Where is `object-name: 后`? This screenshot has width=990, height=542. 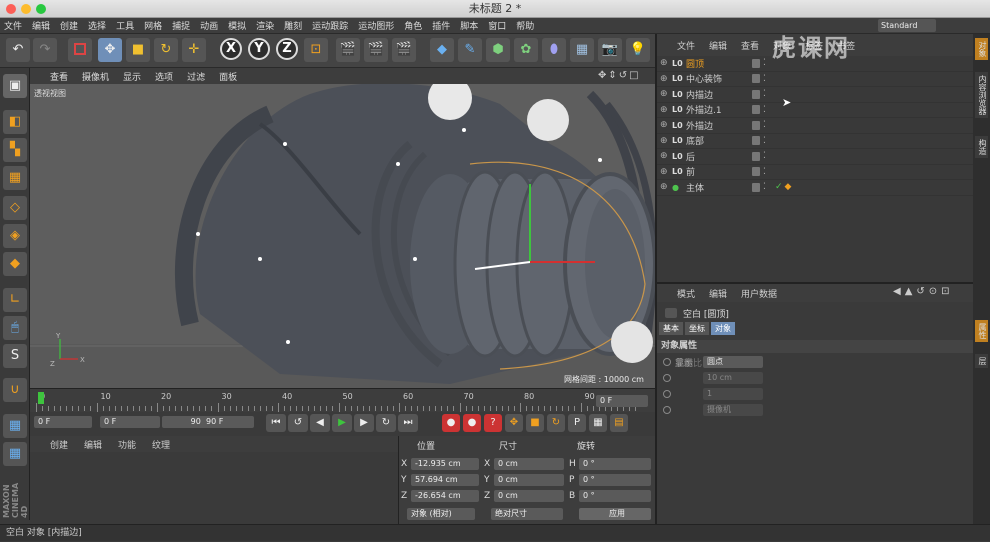 object-name: 后 is located at coordinates (714, 156).